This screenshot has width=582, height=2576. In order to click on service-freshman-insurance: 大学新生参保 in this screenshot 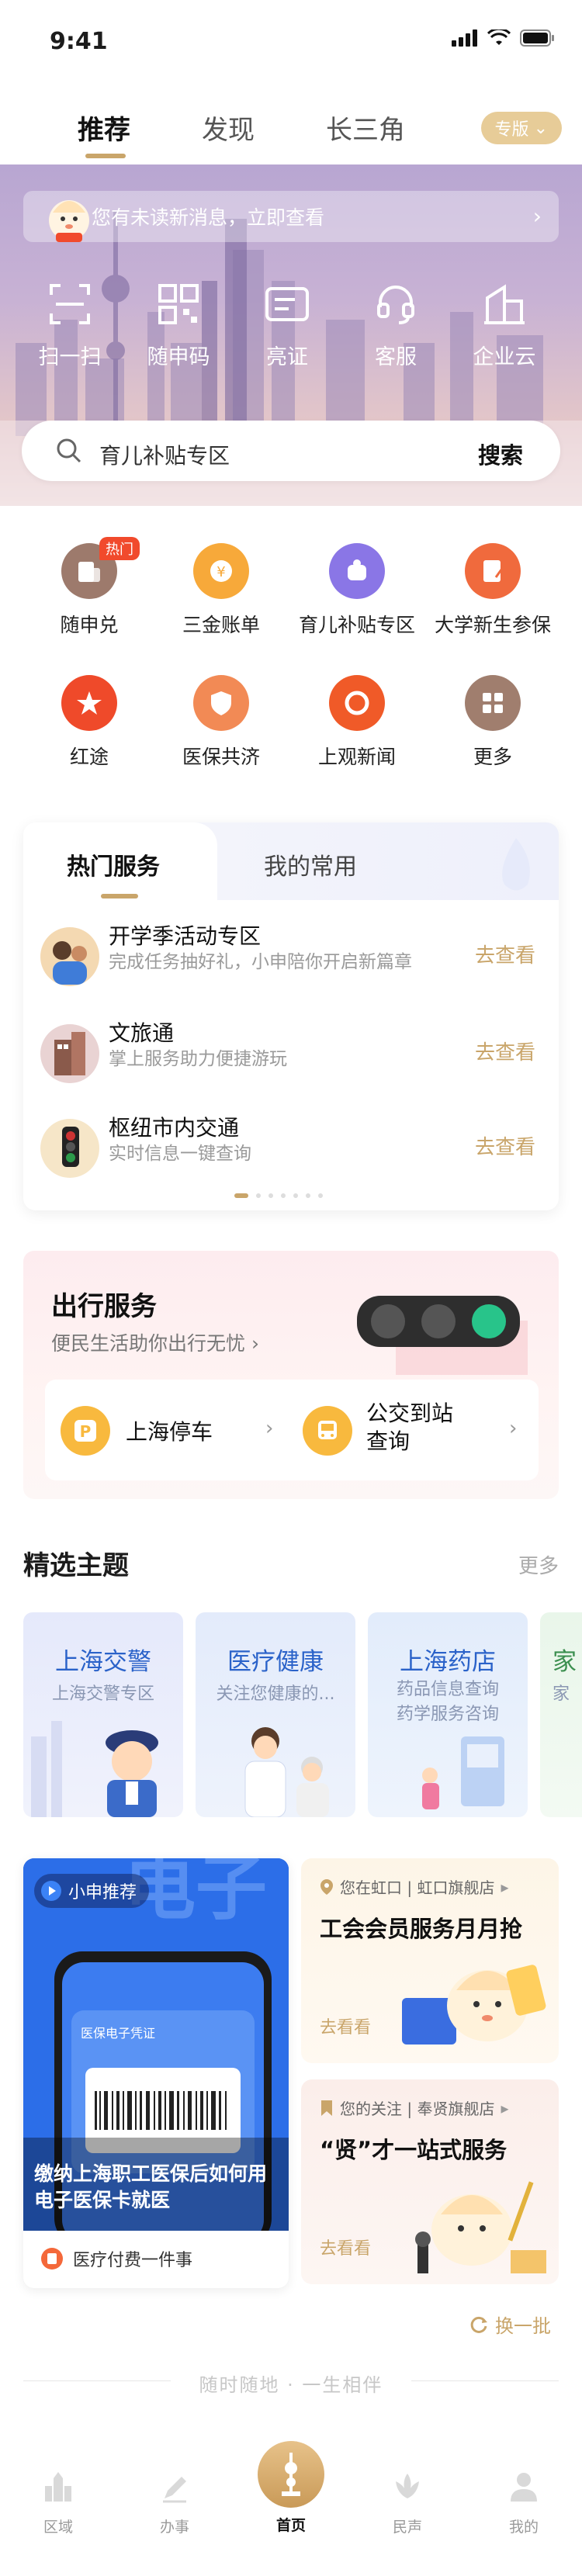, I will do `click(493, 590)`.